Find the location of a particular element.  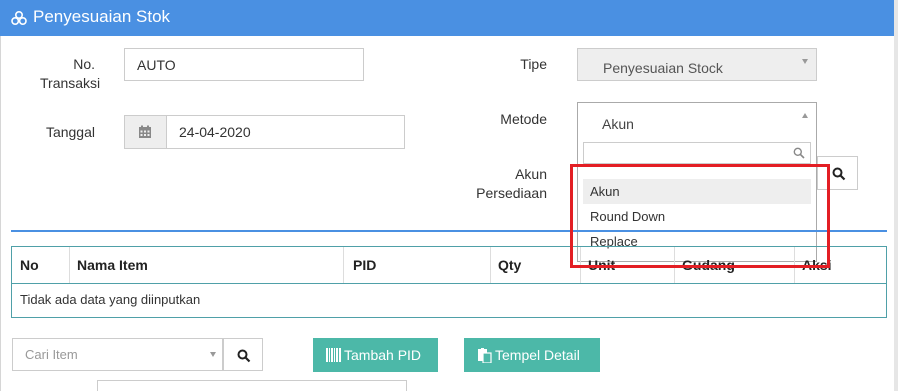

column-header-qty: Qty is located at coordinates (510, 265).